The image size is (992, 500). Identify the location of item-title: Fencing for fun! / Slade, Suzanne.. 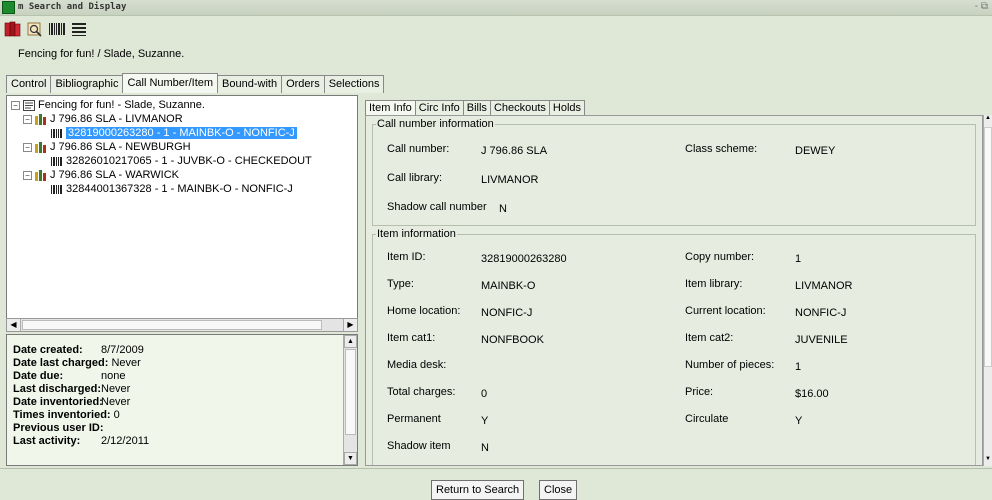
(101, 54).